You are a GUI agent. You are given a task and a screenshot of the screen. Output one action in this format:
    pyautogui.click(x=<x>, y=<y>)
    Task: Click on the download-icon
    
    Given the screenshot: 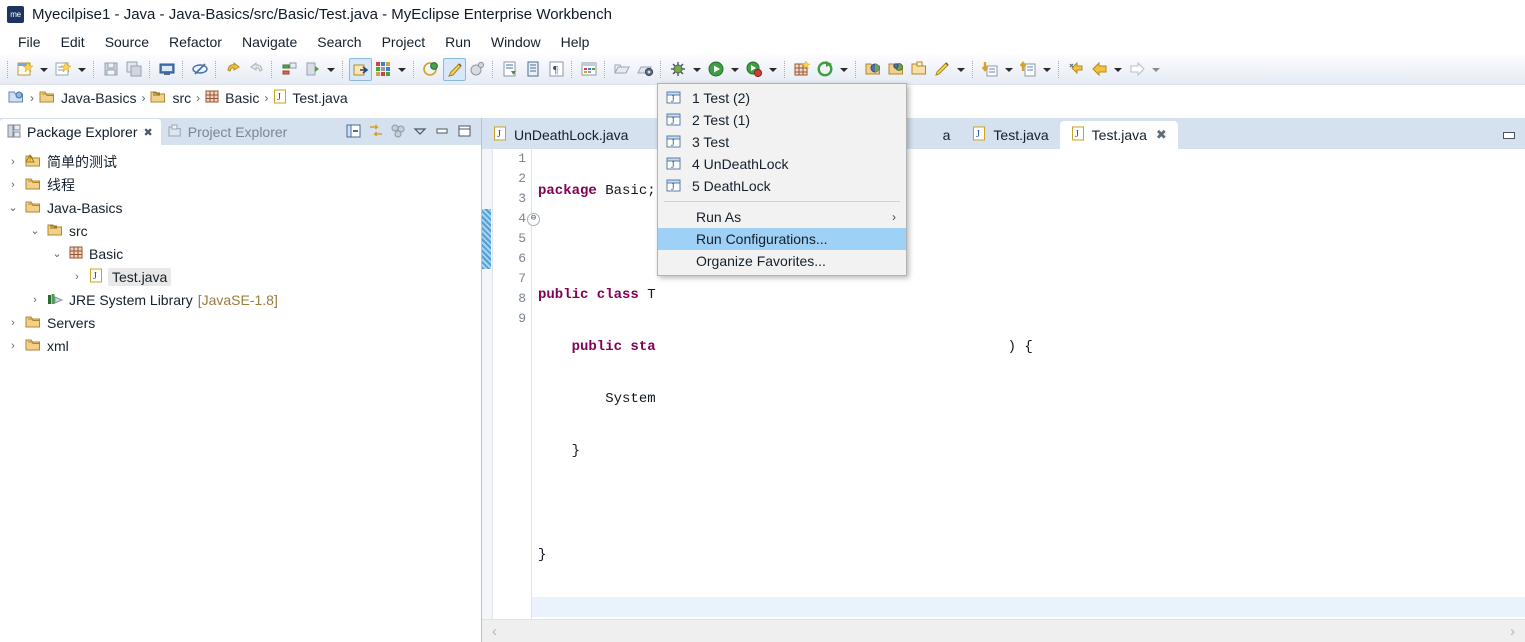 What is the action you would take?
    pyautogui.click(x=990, y=69)
    